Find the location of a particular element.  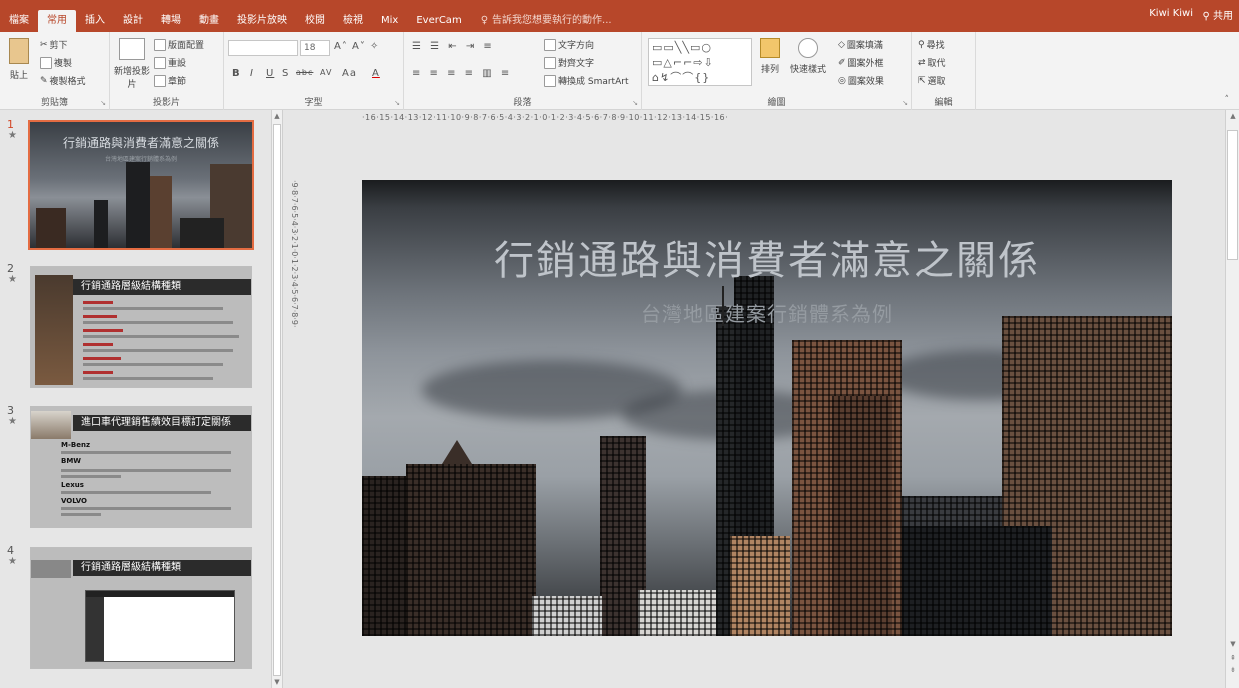

quick-styles-label: 快速樣式 is located at coordinates (808, 70).